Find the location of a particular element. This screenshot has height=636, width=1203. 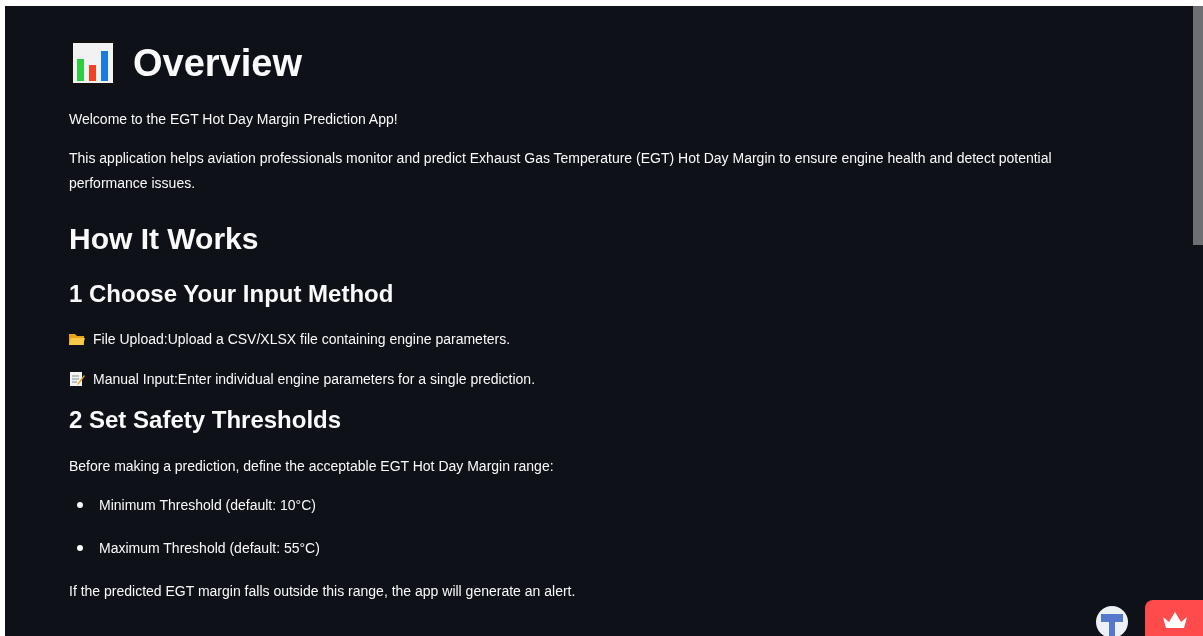

deploy-badge is located at coordinates (1174, 618).